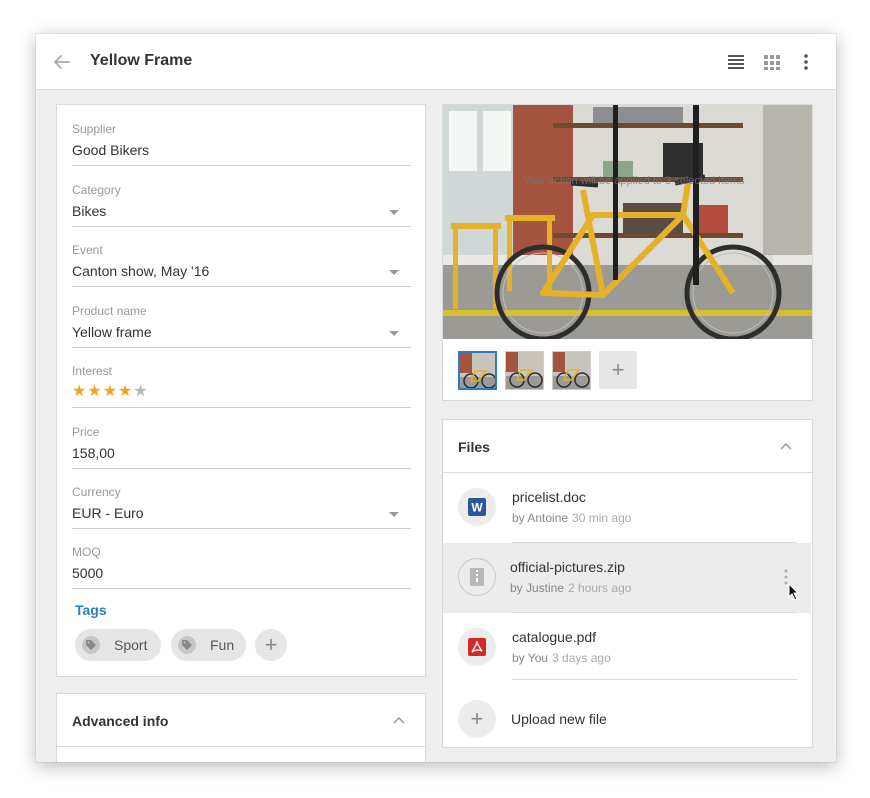 This screenshot has width=870, height=798. What do you see at coordinates (131, 645) in the screenshot?
I see `tag-label: Sport` at bounding box center [131, 645].